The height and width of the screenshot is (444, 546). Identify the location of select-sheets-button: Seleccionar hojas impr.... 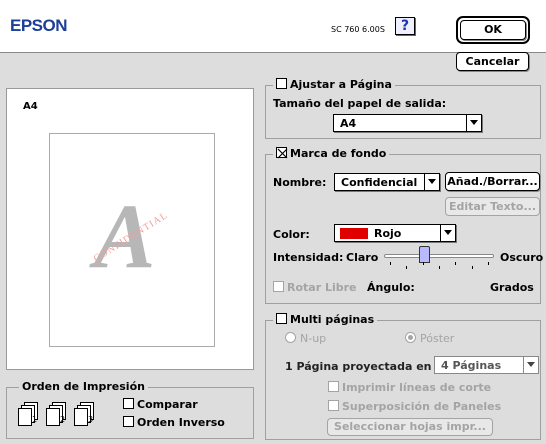
(410, 427).